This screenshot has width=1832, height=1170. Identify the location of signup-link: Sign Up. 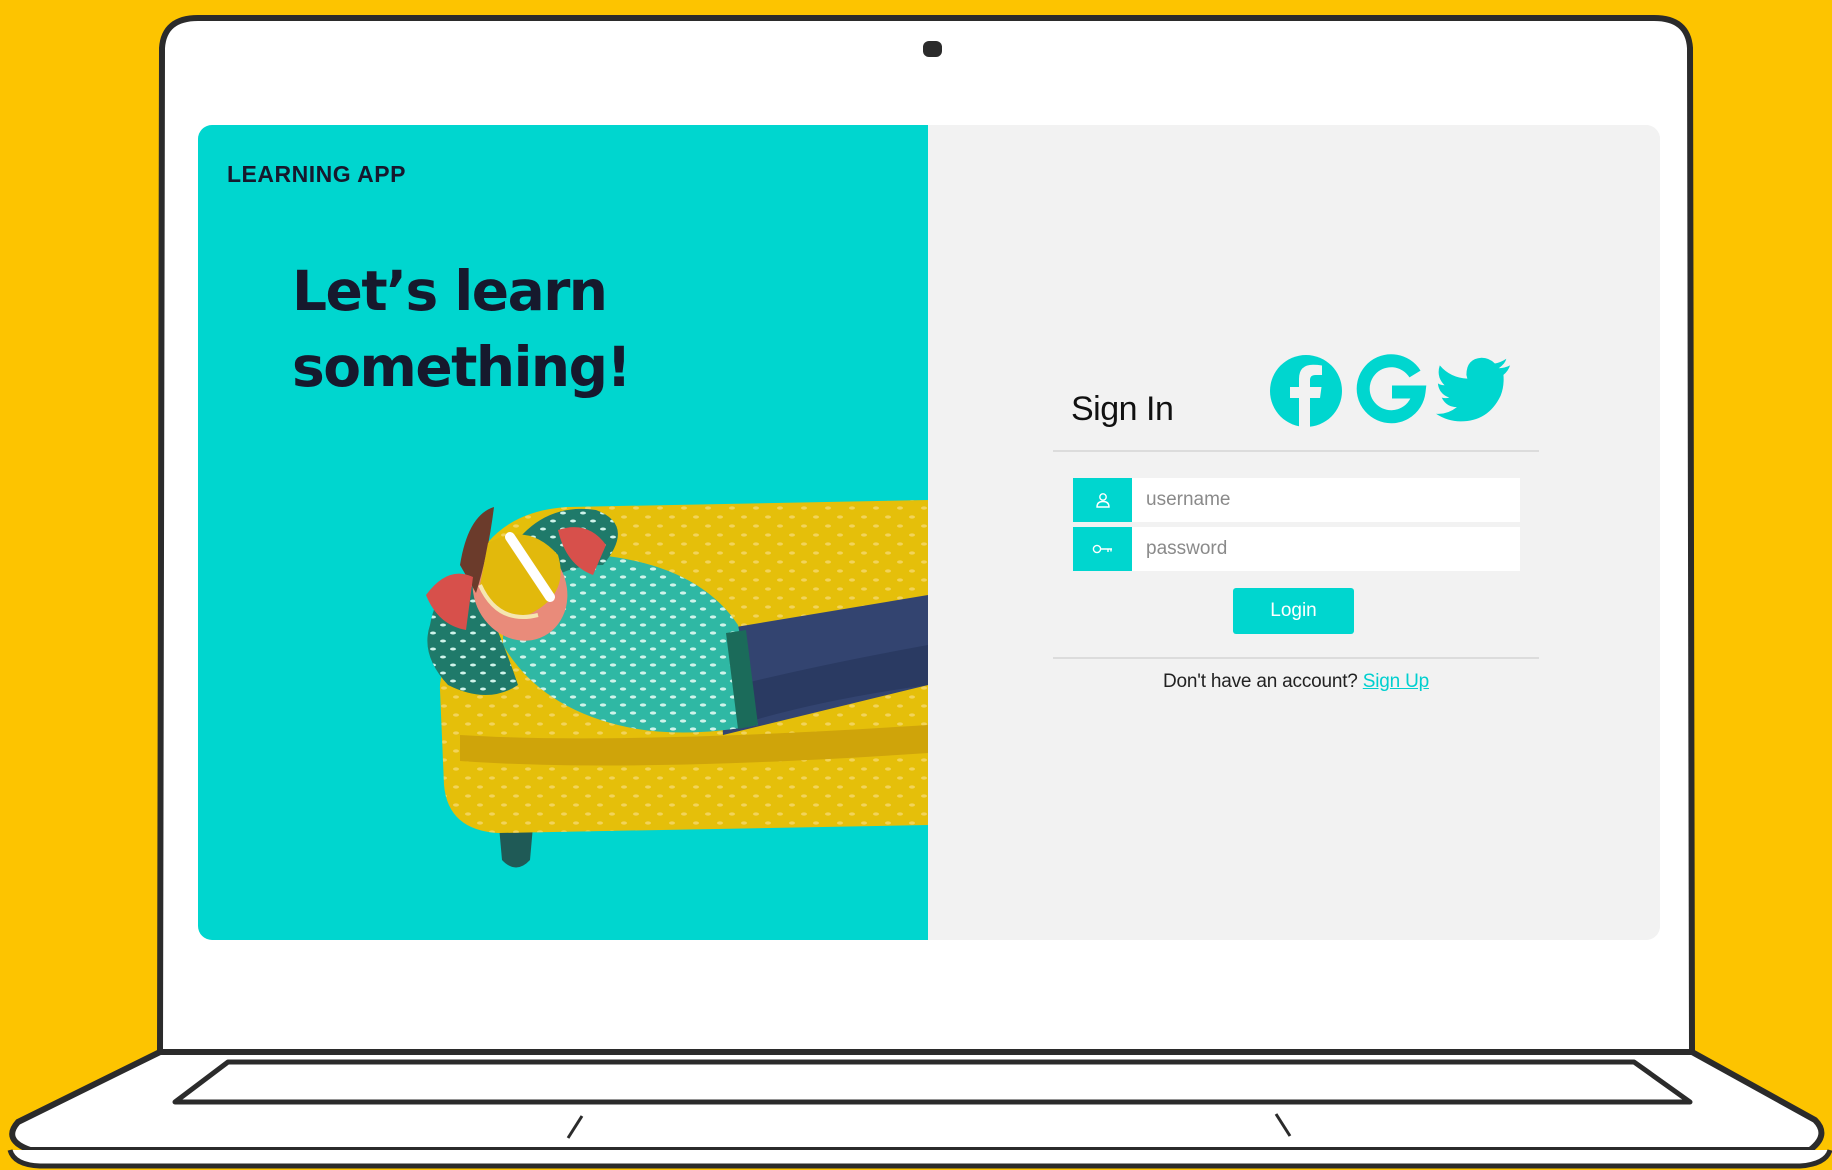
(1396, 681).